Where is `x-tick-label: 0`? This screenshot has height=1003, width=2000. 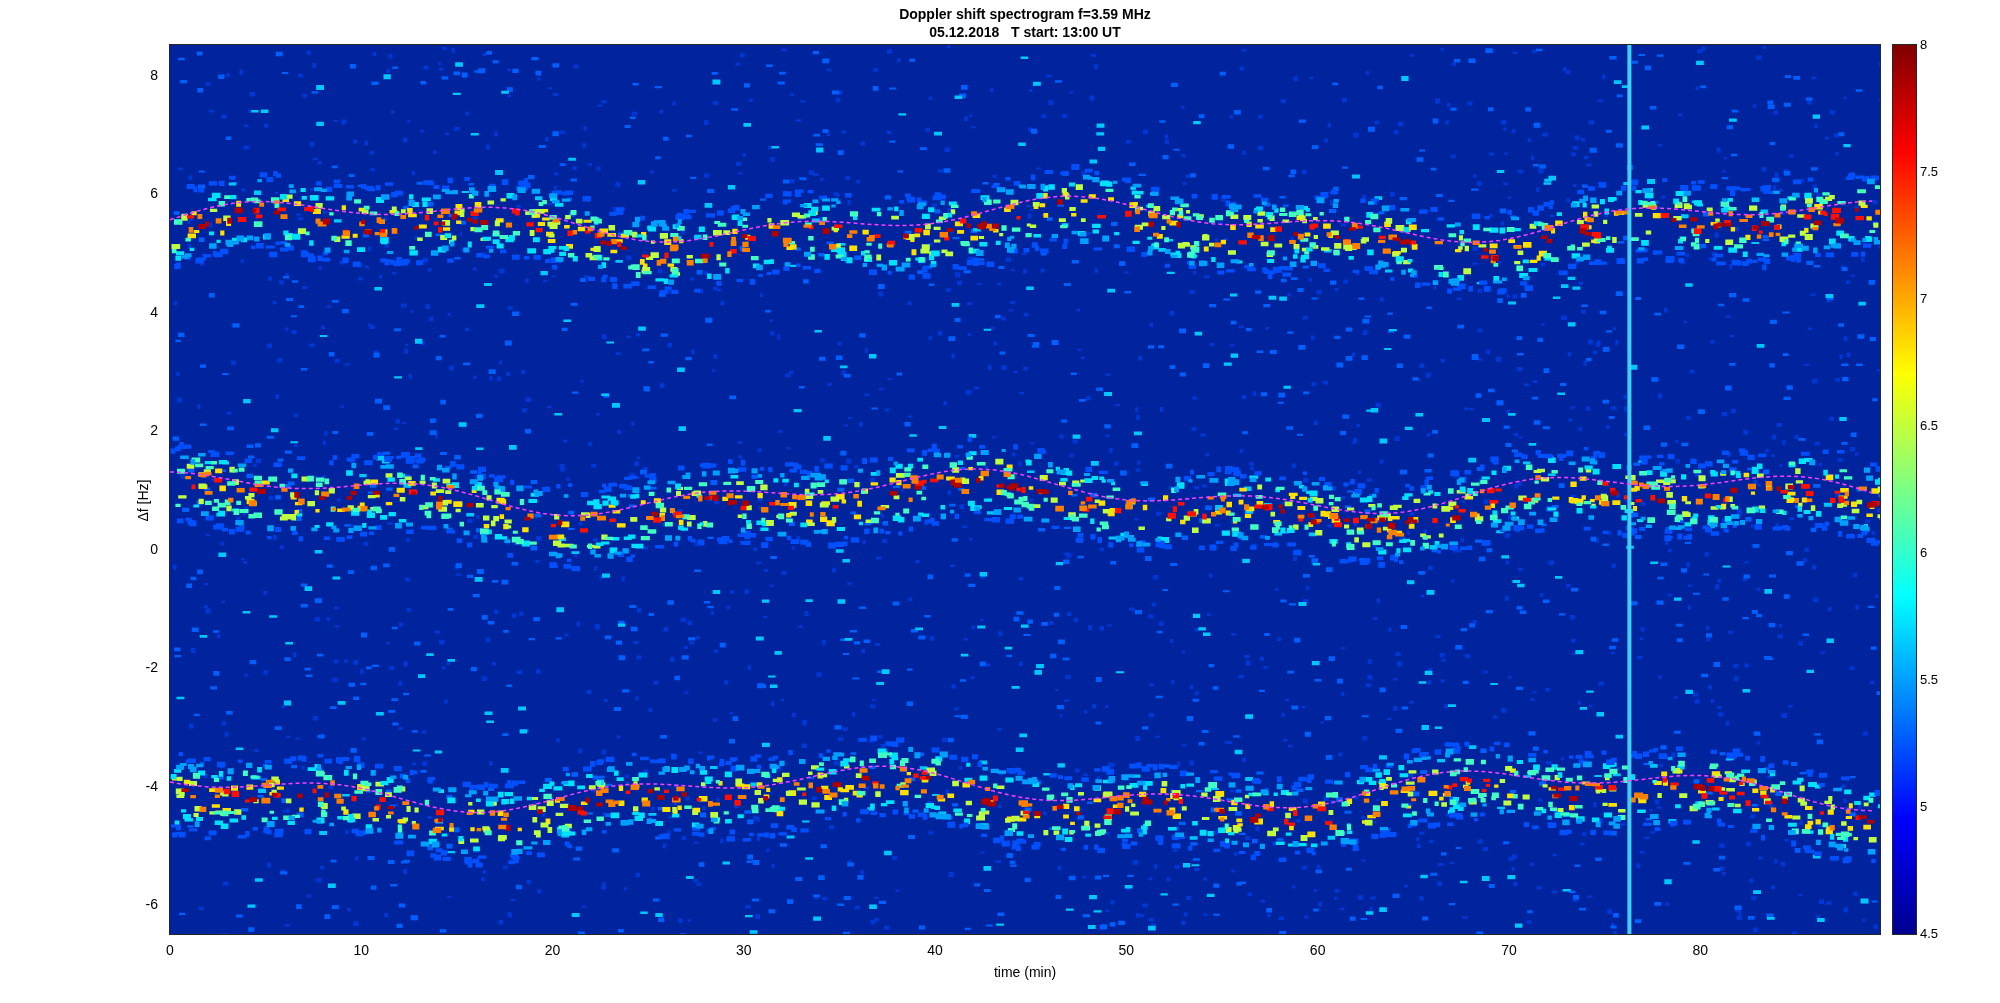 x-tick-label: 0 is located at coordinates (170, 950).